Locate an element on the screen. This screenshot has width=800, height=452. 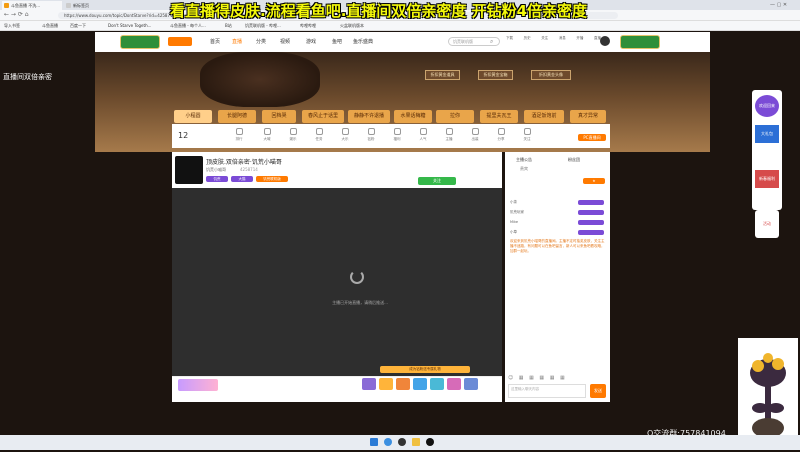
douyu-favicon-icon is located at coordinates (6, 5).